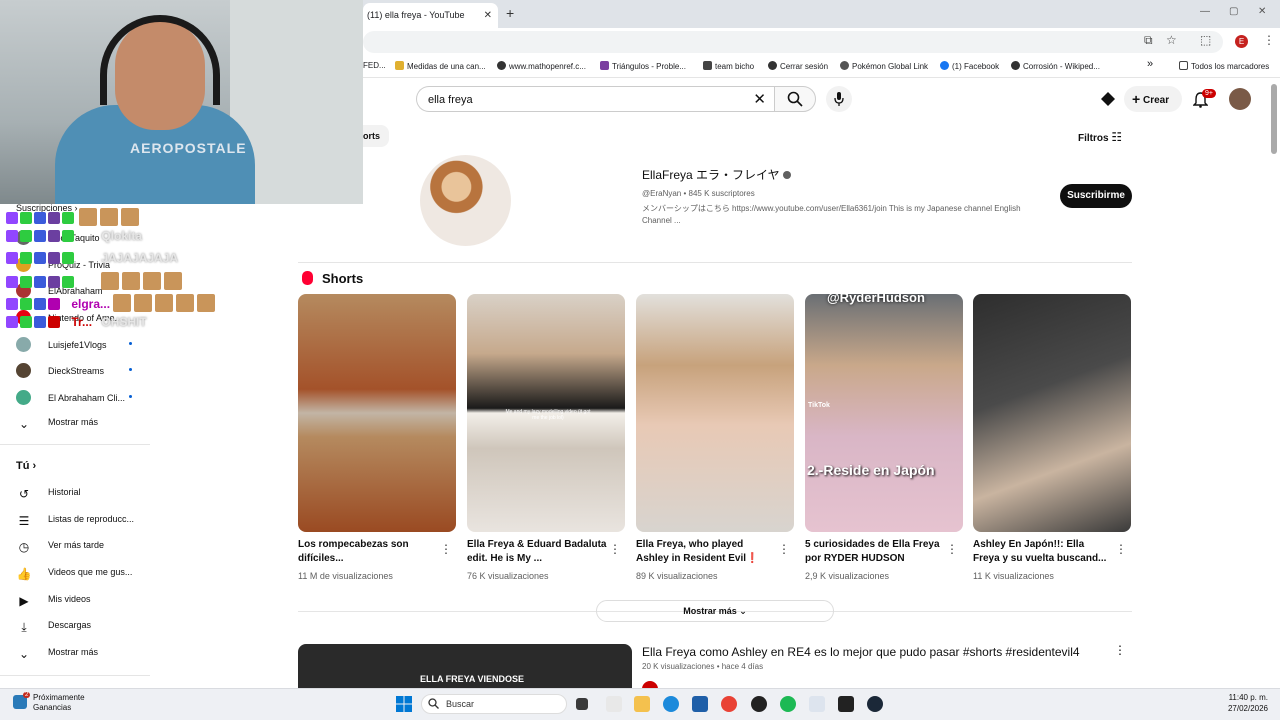 The height and width of the screenshot is (720, 1280). What do you see at coordinates (788, 704) in the screenshot?
I see `spotify-icon` at bounding box center [788, 704].